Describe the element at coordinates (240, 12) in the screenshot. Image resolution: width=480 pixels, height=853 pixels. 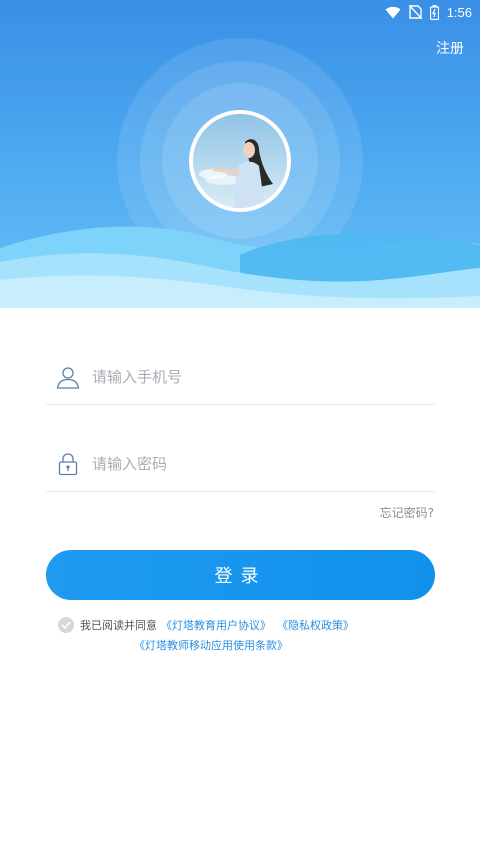
I see `status-bar: 1:56` at that location.